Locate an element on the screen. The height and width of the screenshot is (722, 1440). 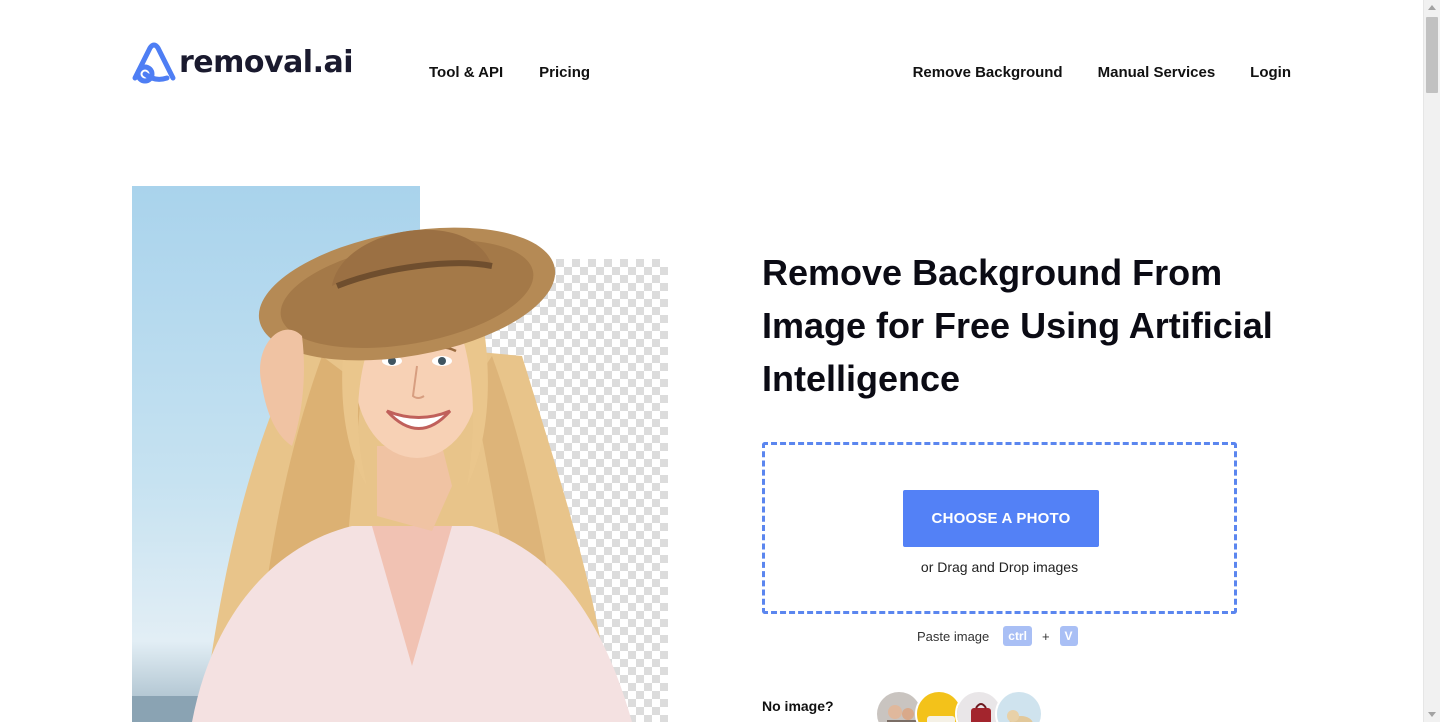
no-image-label: No image? is located at coordinates (798, 706).